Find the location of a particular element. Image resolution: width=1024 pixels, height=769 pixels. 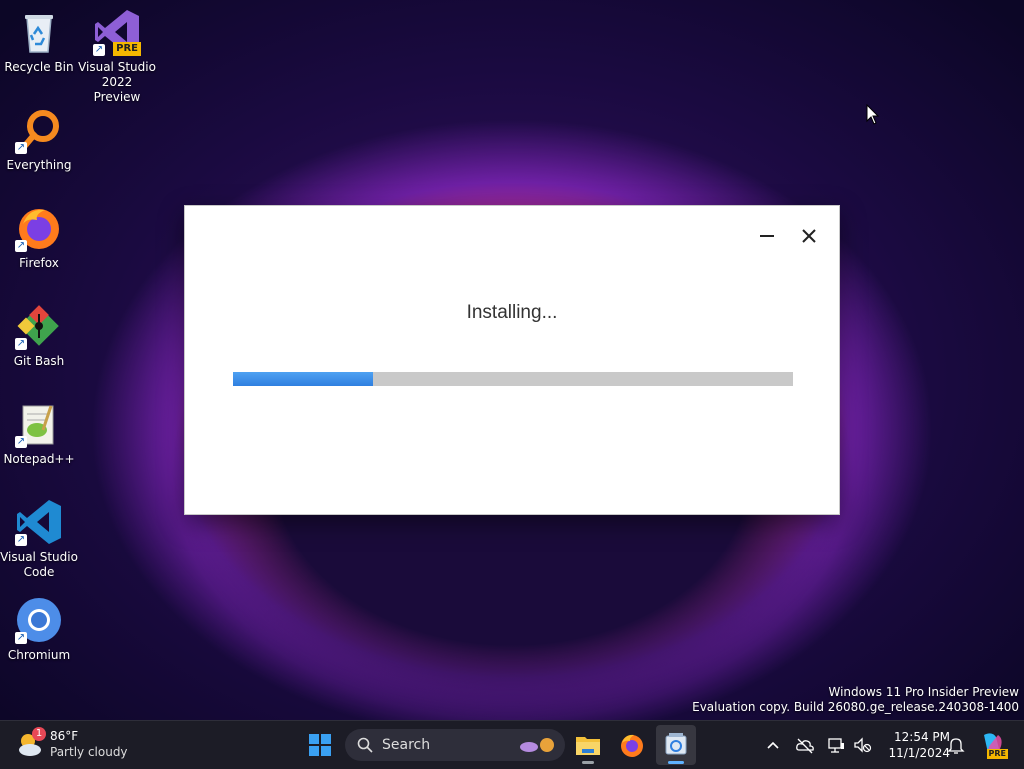

mouse-cursor-icon is located at coordinates (873, 114).